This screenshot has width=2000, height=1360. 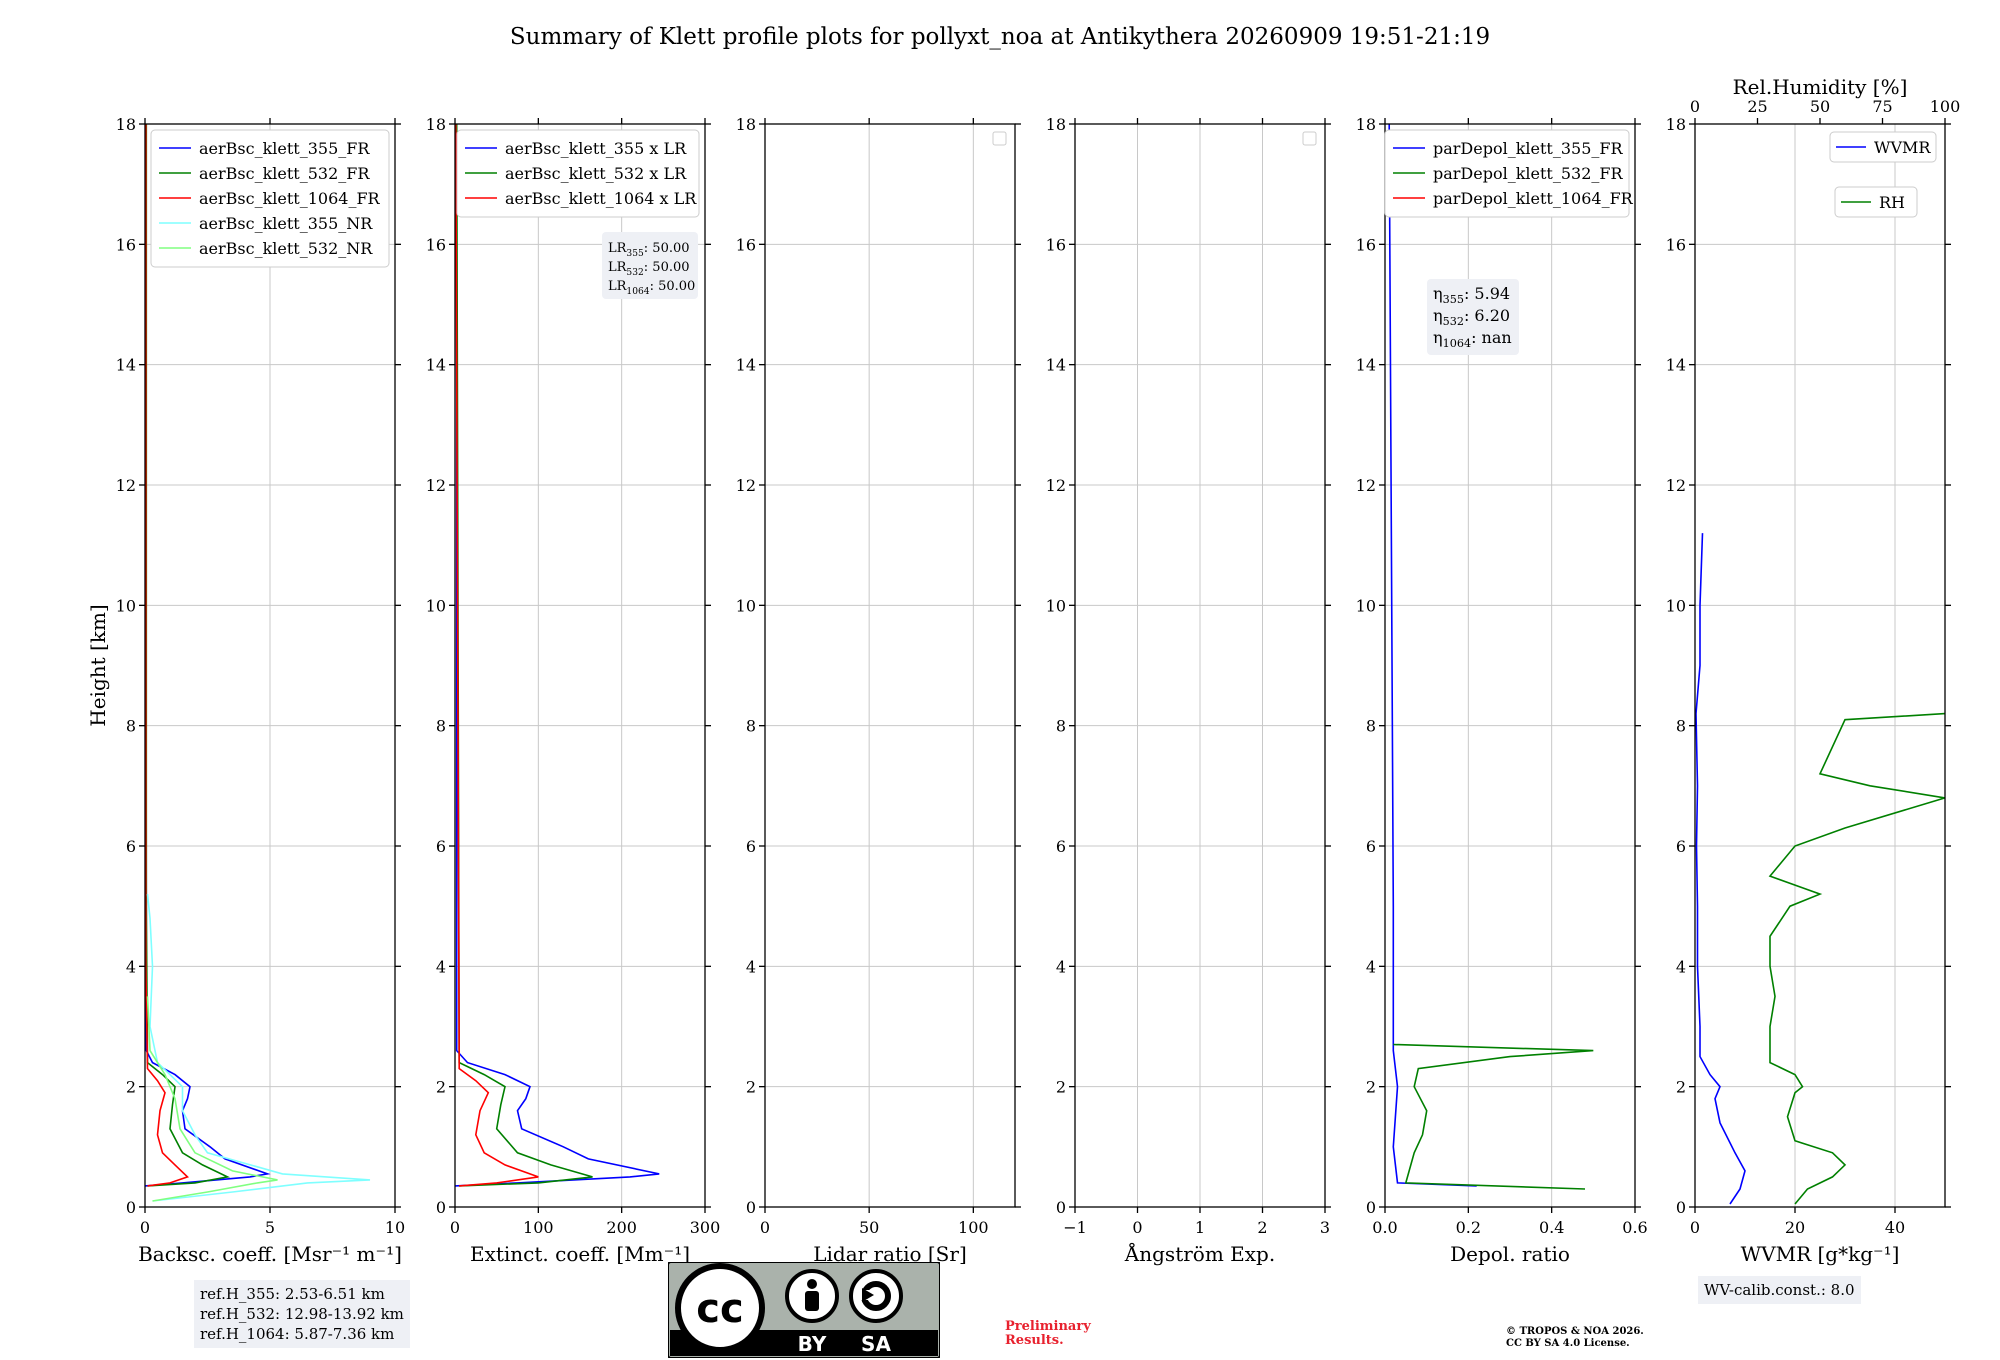 I want to click on top-axis-label: Rel.Humidity [%], so click(x=1820, y=87).